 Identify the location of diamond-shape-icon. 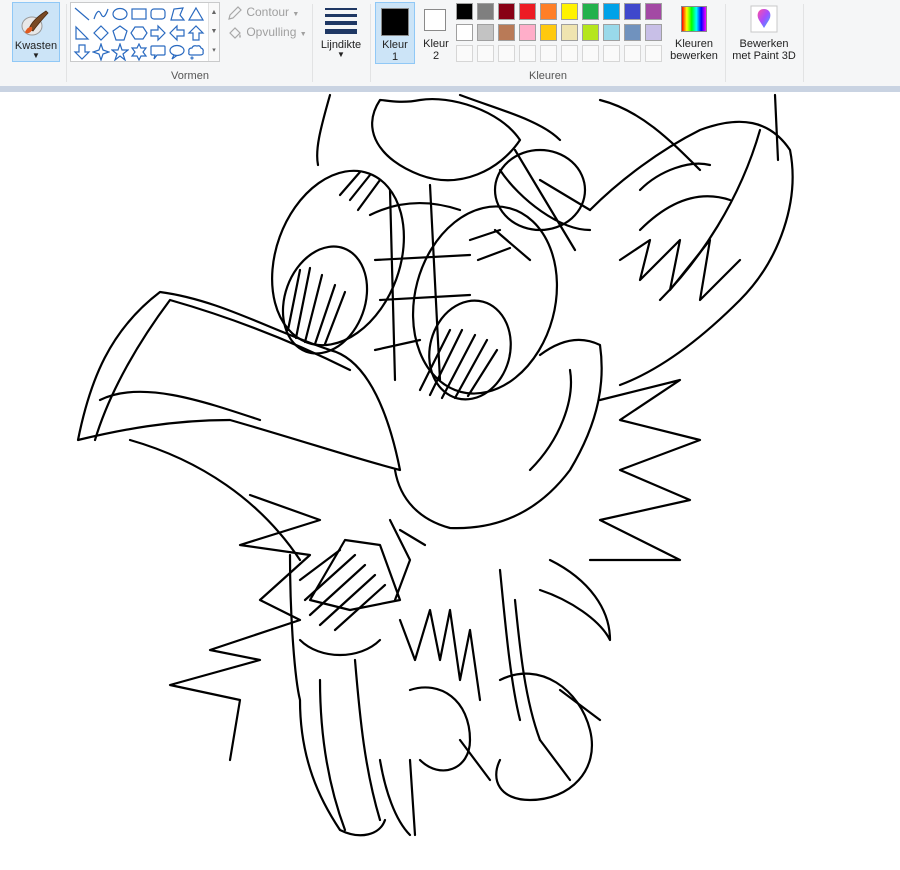
(101, 33).